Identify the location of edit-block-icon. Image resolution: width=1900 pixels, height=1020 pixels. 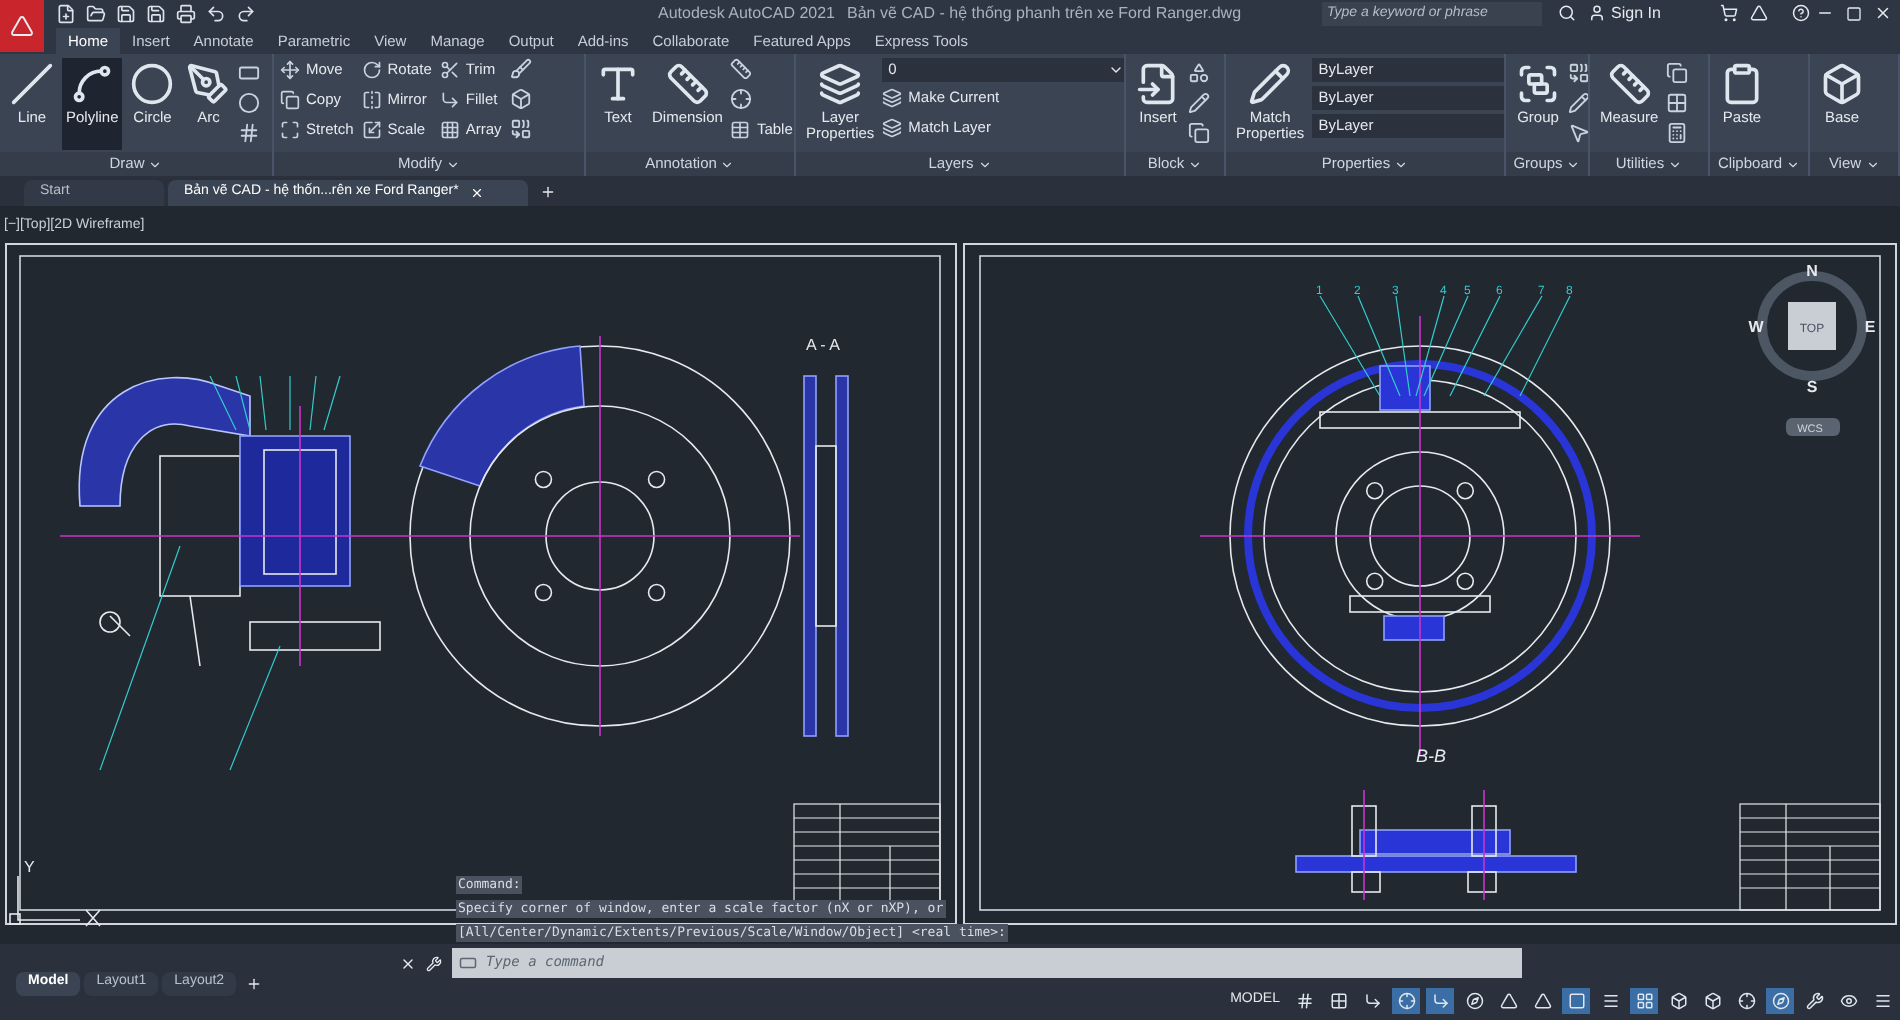
(1199, 103).